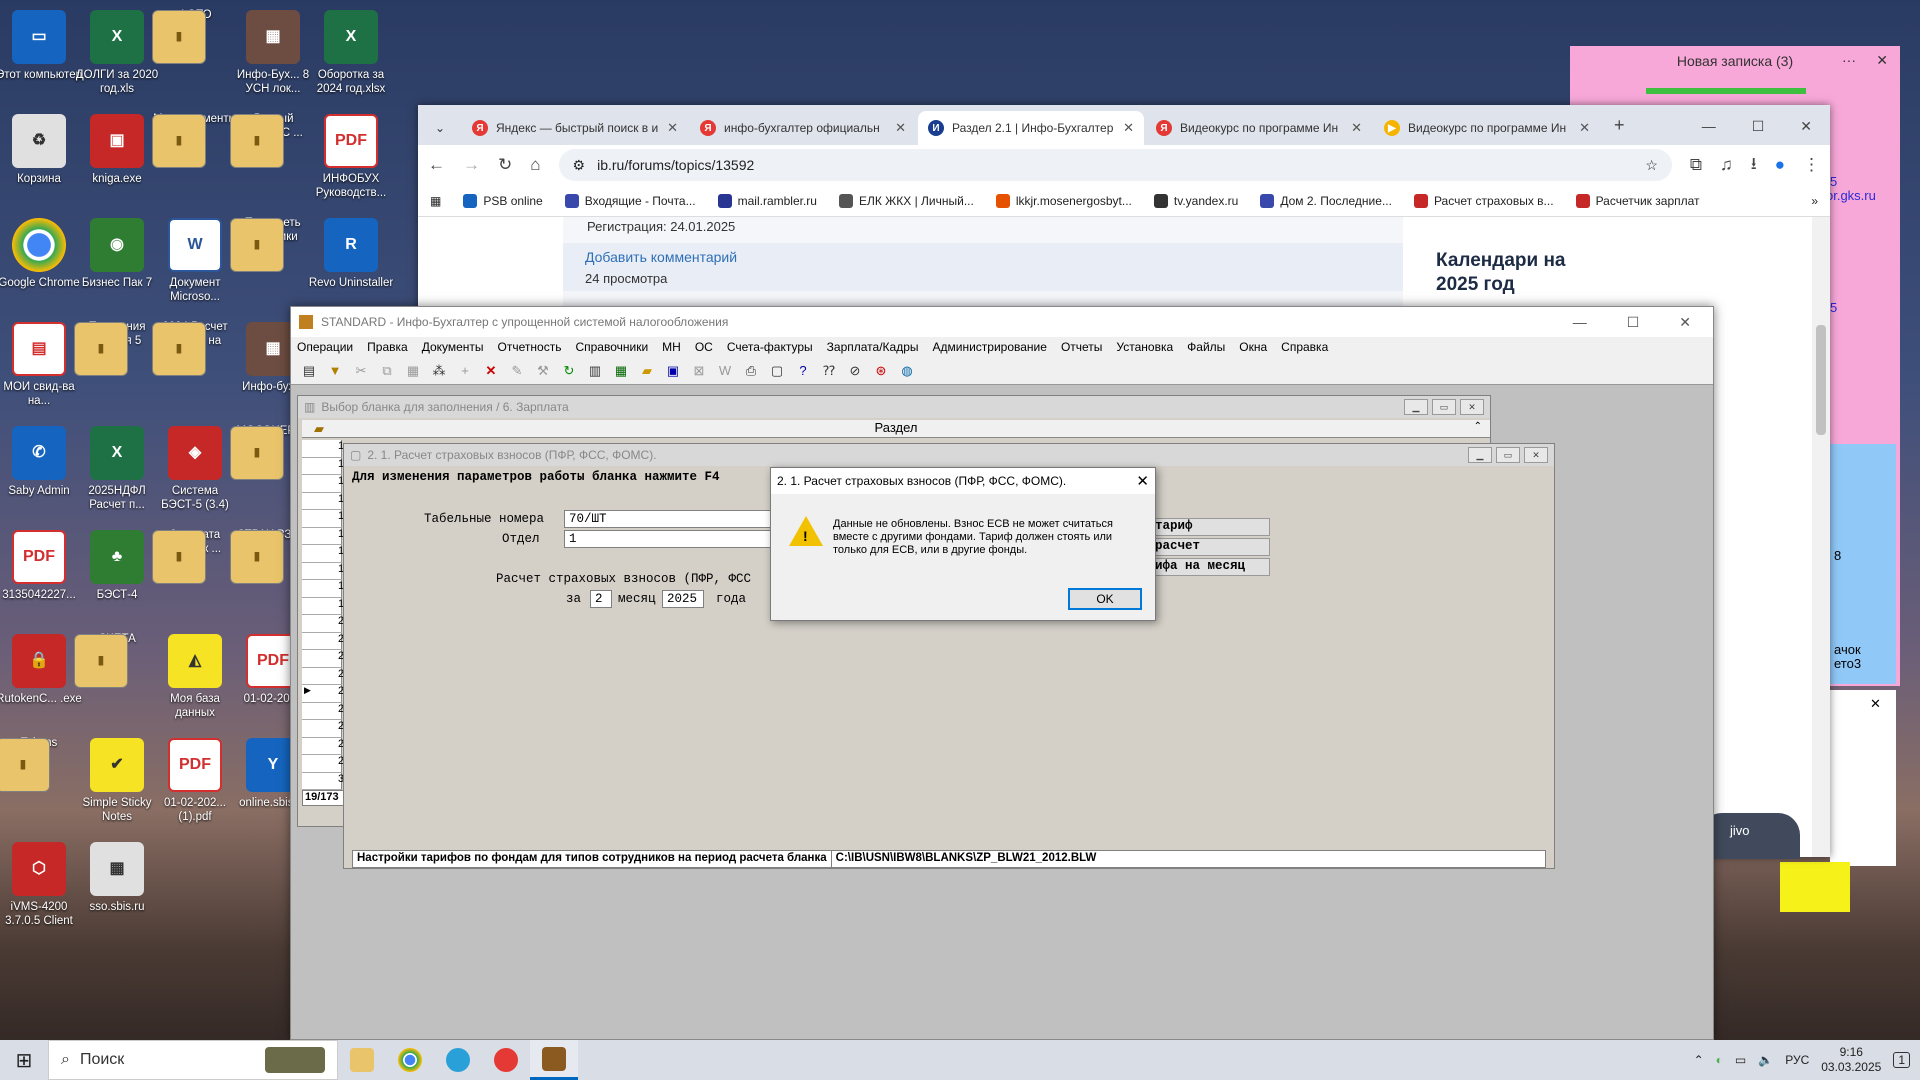 The height and width of the screenshot is (1080, 1920). What do you see at coordinates (351, 266) in the screenshot?
I see `desktop-icon: R Revo Uninstaller` at bounding box center [351, 266].